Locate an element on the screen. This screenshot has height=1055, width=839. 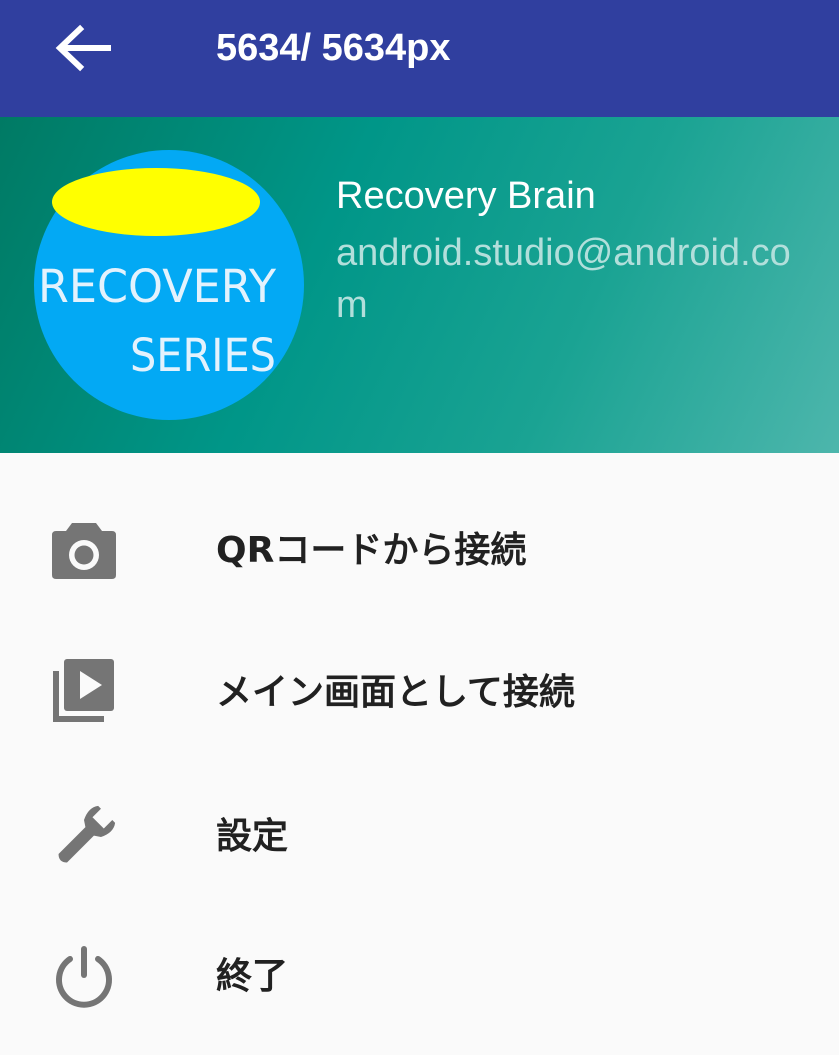
wrench-icon is located at coordinates (87, 834).